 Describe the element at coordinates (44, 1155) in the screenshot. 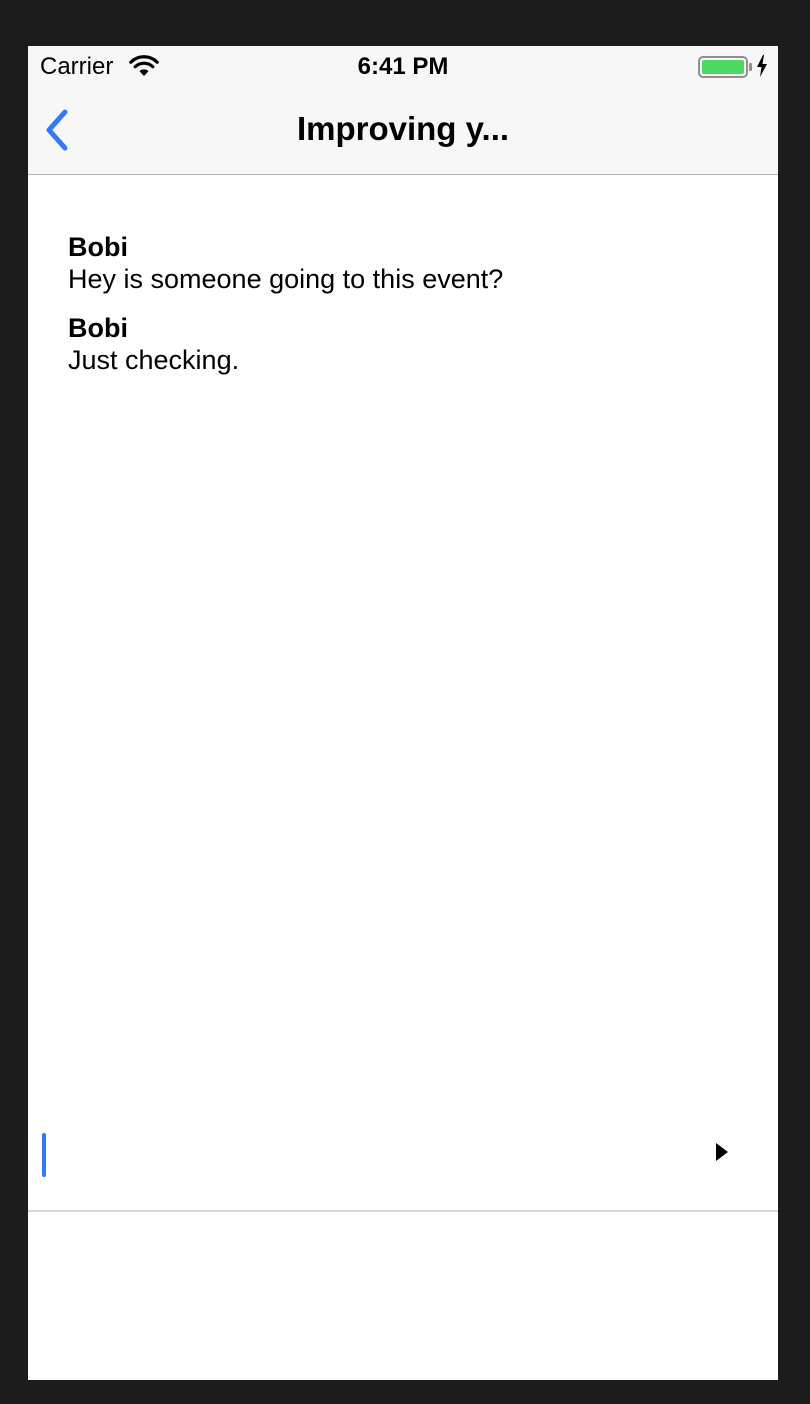

I see `text-cursor` at that location.